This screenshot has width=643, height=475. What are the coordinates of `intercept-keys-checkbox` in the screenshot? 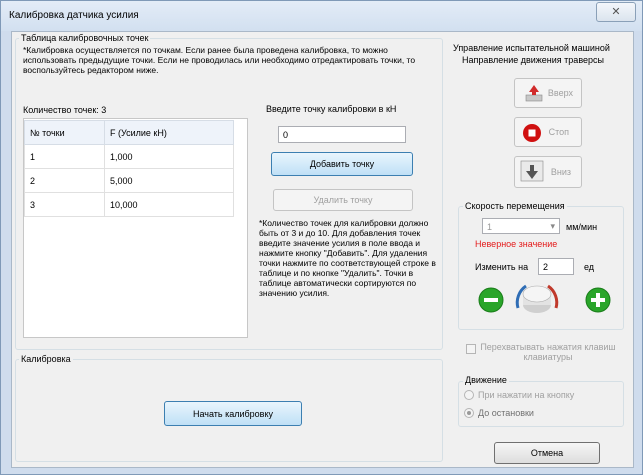 It's located at (471, 349).